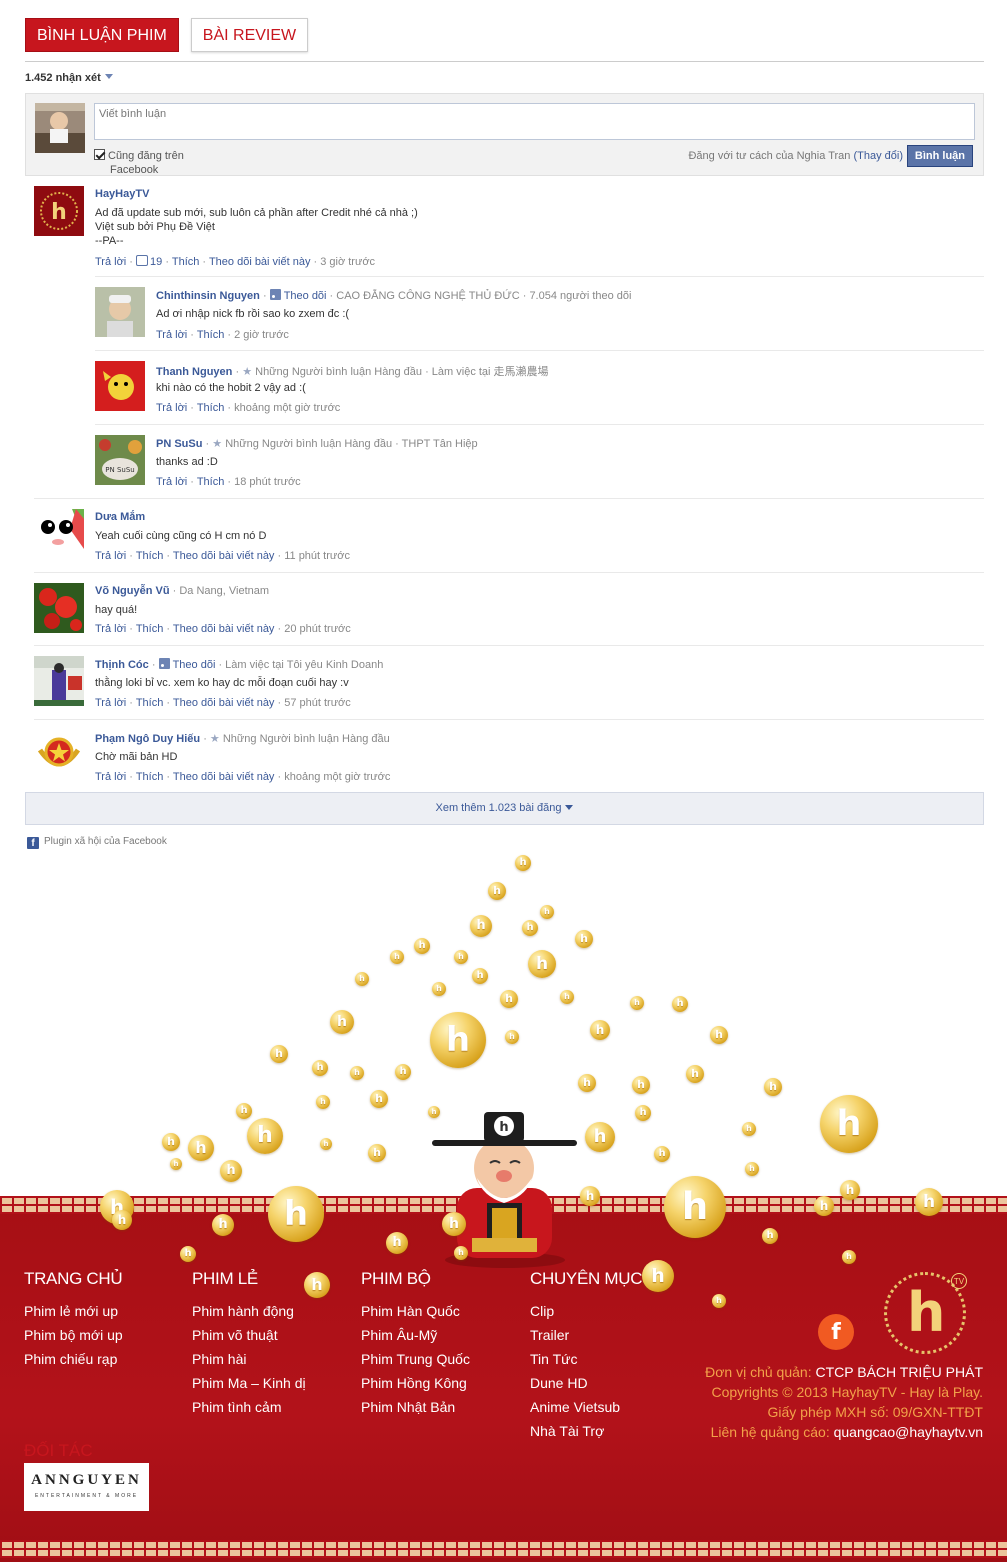 The image size is (1007, 1562). What do you see at coordinates (586, 1431) in the screenshot?
I see `footer-link: Nhà Tài Trợ` at bounding box center [586, 1431].